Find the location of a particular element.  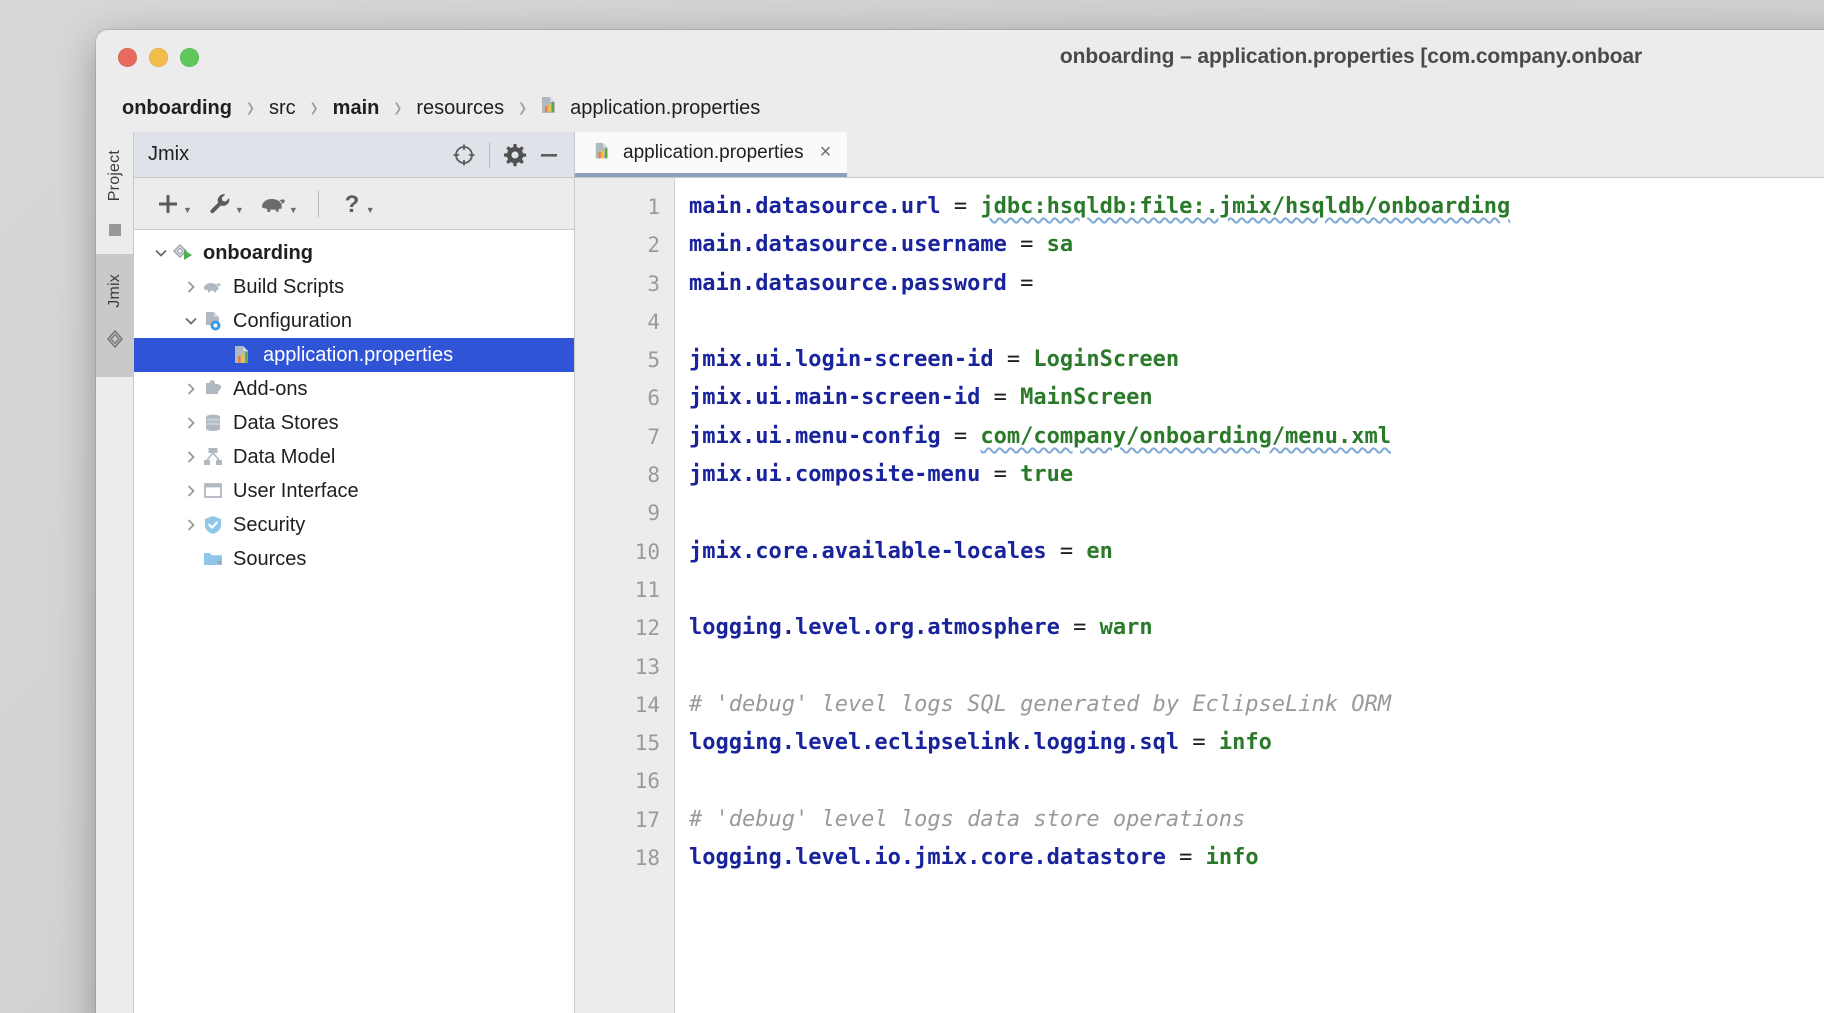

editor-tab-label: application.properties is located at coordinates (713, 152).